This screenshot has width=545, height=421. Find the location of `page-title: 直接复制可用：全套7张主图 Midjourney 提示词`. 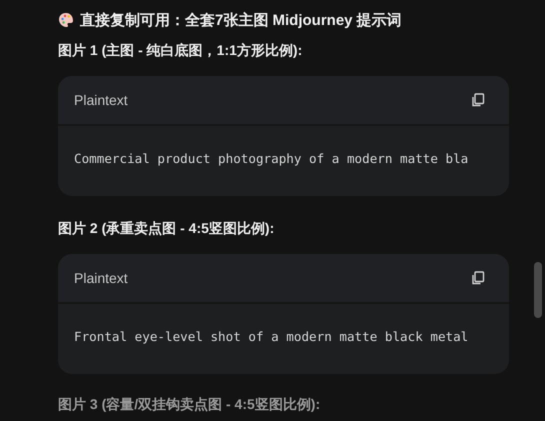

page-title: 直接复制可用：全套7张主图 Midjourney 提示词 is located at coordinates (241, 20).